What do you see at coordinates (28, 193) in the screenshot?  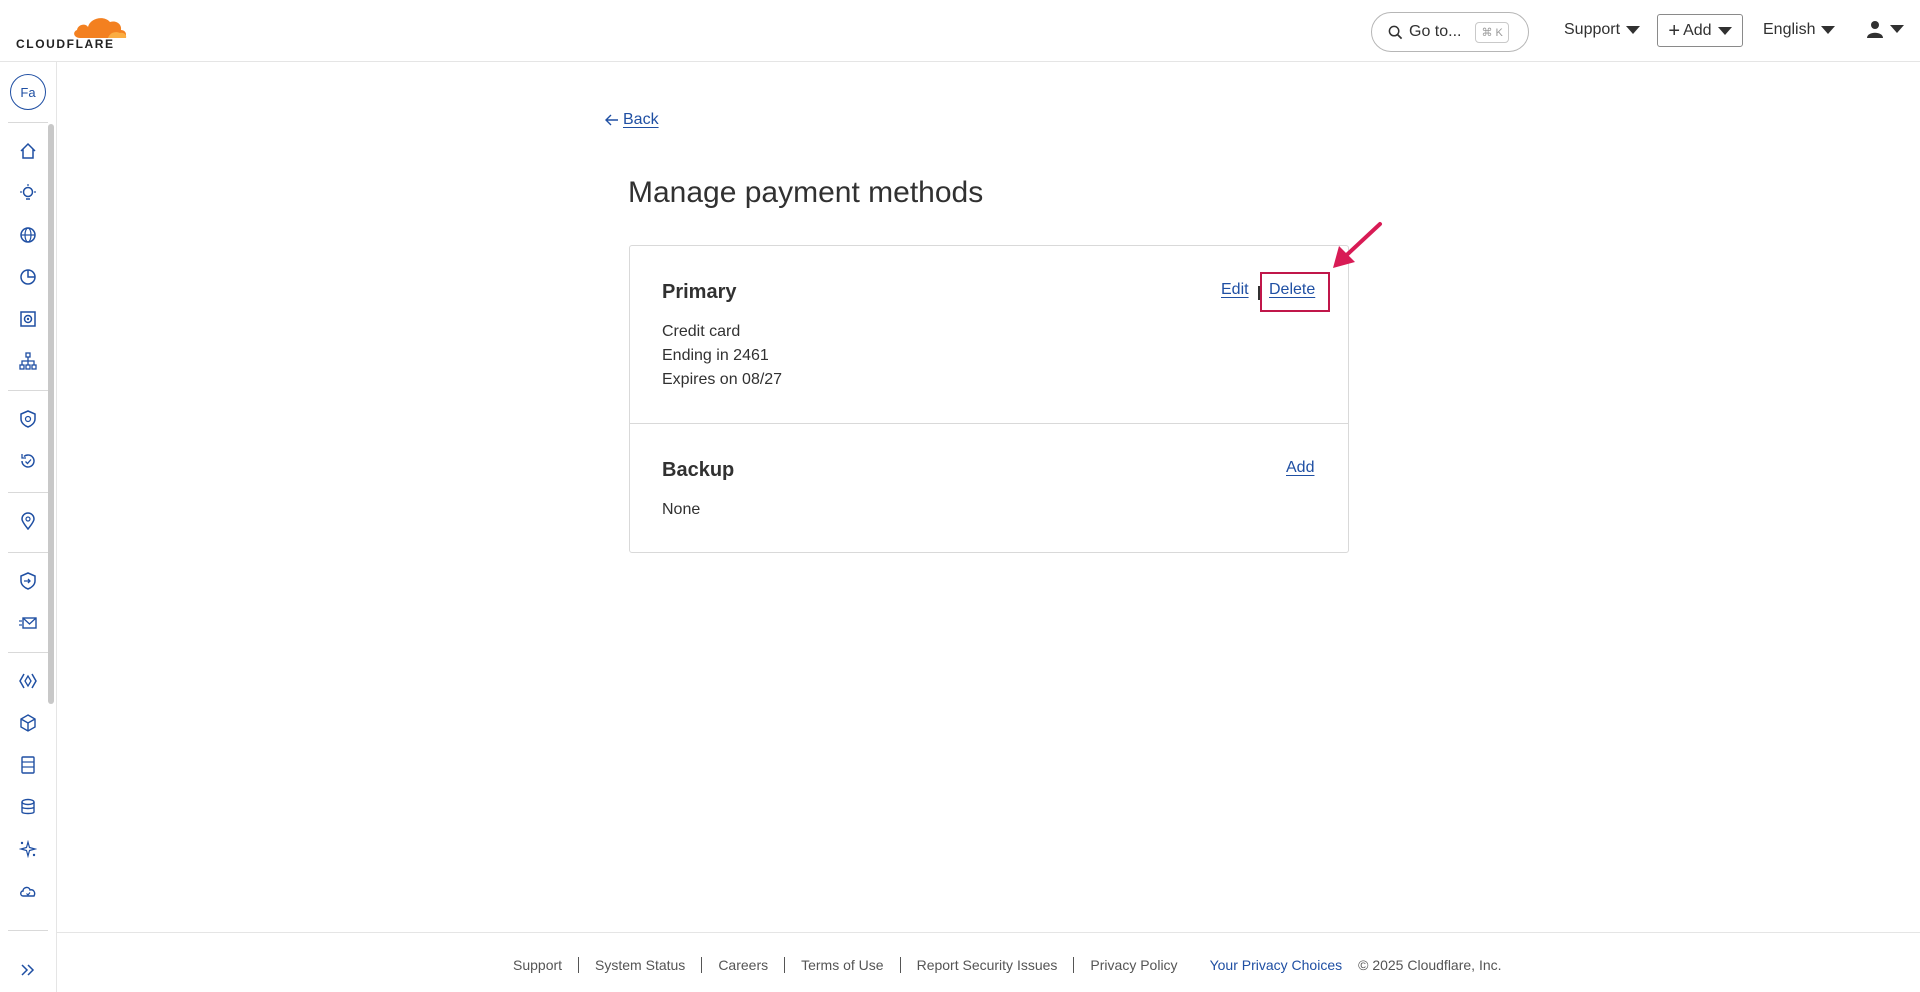 I see `lightbulb-icon` at bounding box center [28, 193].